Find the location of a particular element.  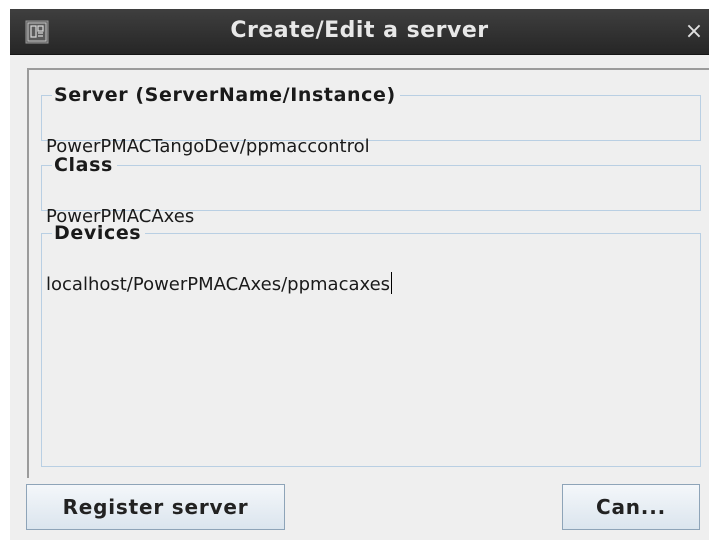

server-group: Server (ServerName/Instance) is located at coordinates (371, 121).